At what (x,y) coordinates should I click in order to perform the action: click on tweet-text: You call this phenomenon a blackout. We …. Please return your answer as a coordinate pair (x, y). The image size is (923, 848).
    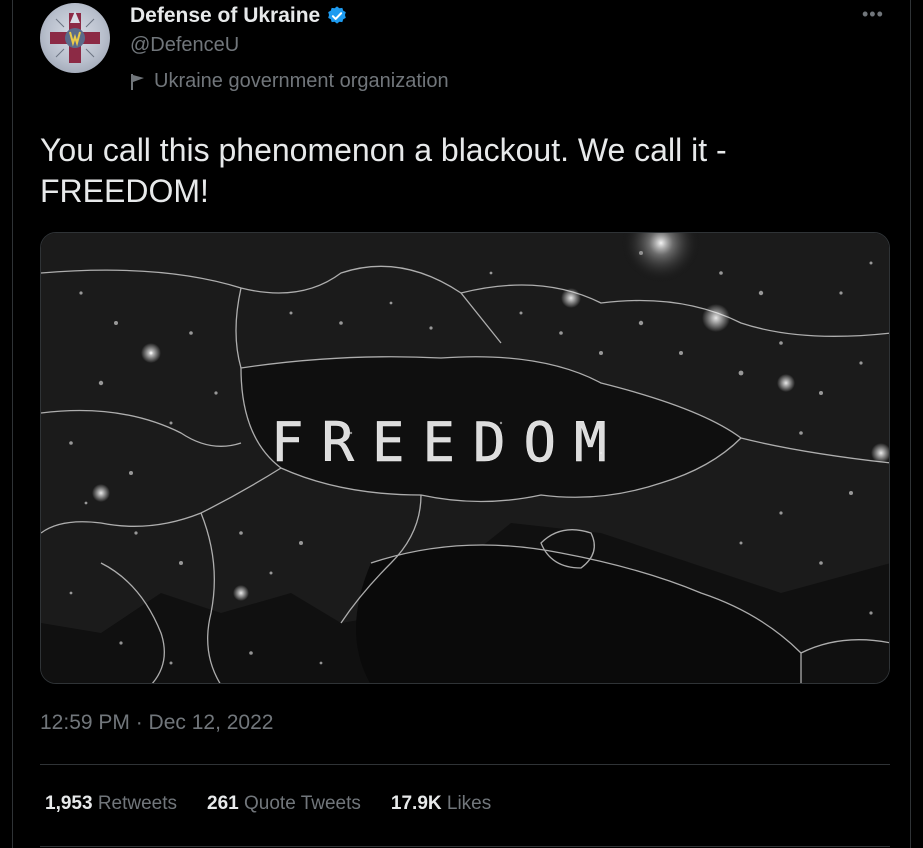
    Looking at the image, I should click on (460, 171).